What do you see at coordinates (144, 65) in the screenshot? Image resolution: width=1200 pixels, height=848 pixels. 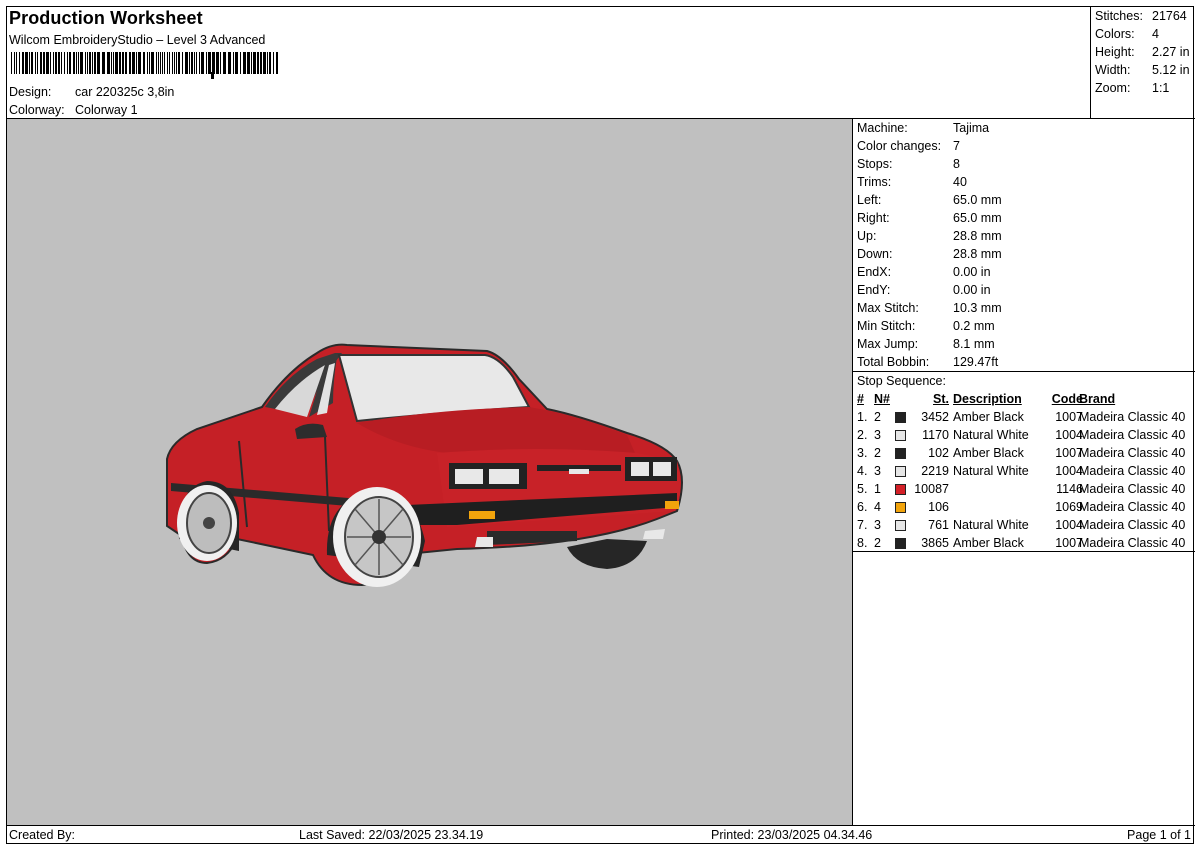 I see `barcode` at bounding box center [144, 65].